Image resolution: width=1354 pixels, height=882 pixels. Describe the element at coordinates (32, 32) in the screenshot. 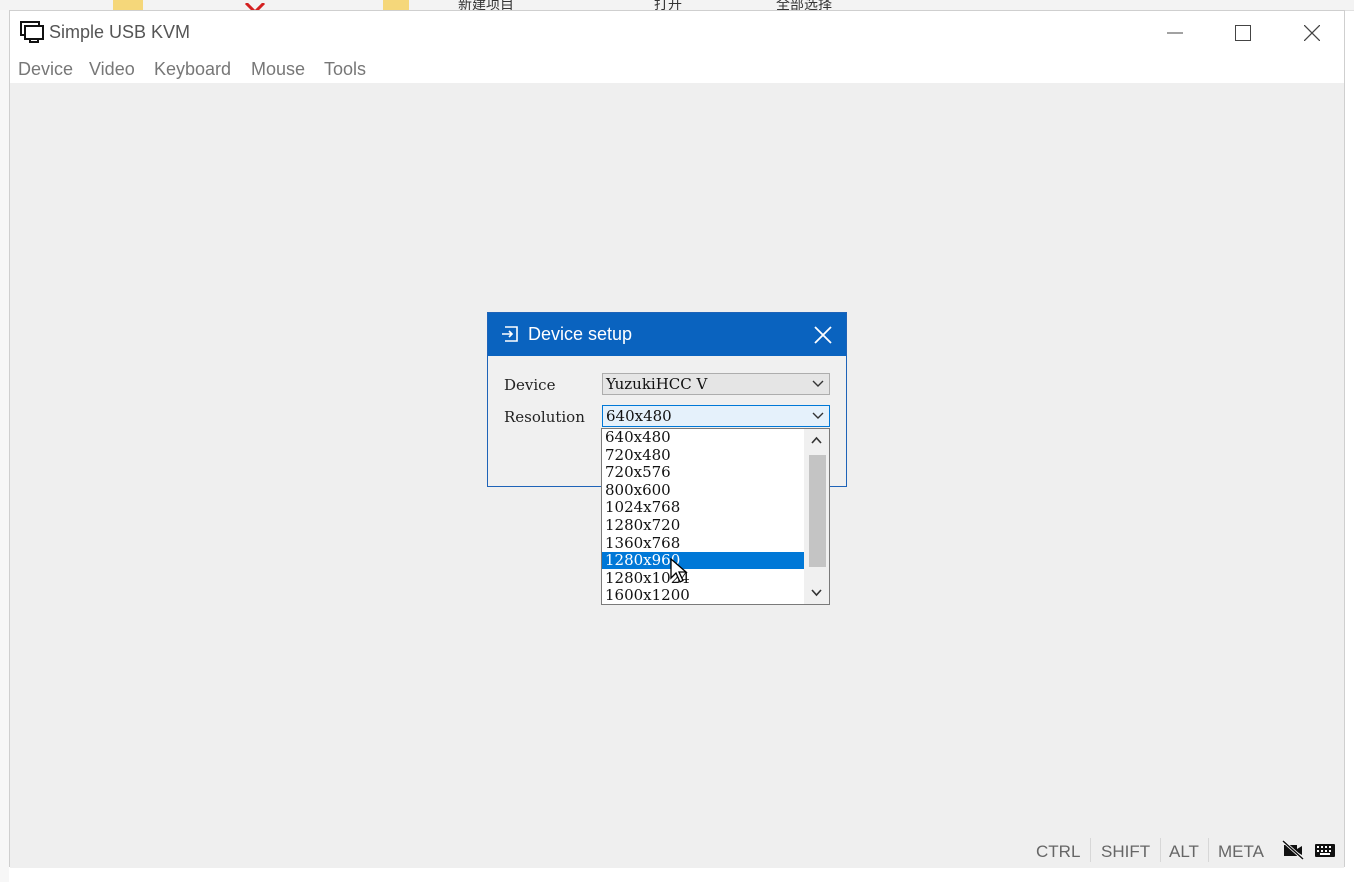

I see `monitor-icon` at that location.